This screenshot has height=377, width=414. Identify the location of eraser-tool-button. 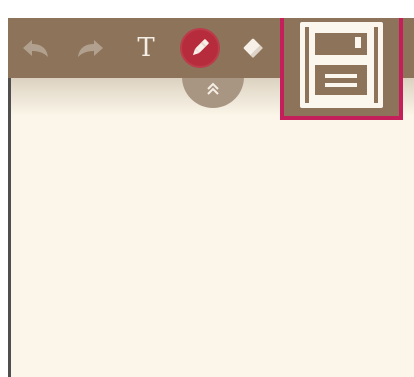
(253, 48).